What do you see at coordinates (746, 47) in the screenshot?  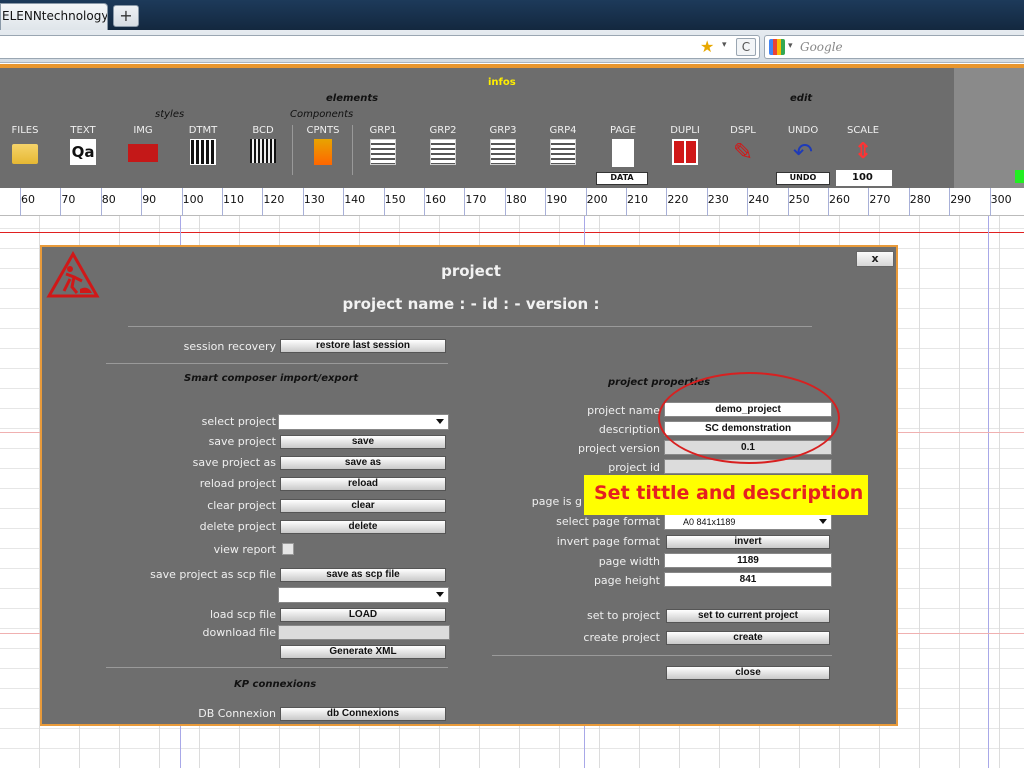 I see `reload-button: C` at bounding box center [746, 47].